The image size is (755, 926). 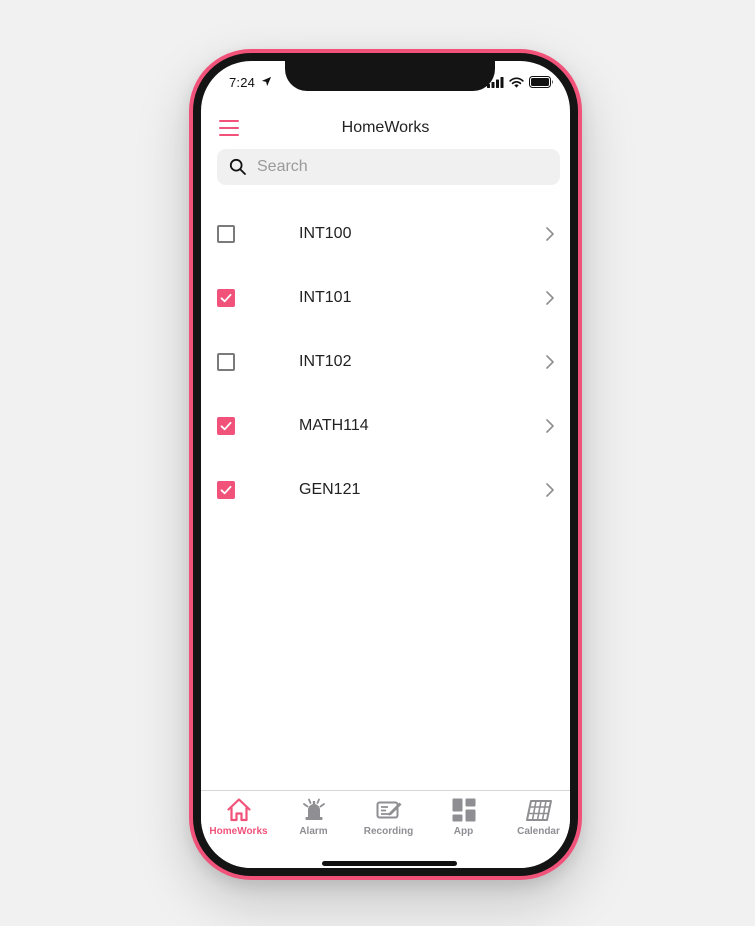 I want to click on app-grid-icon, so click(x=463, y=810).